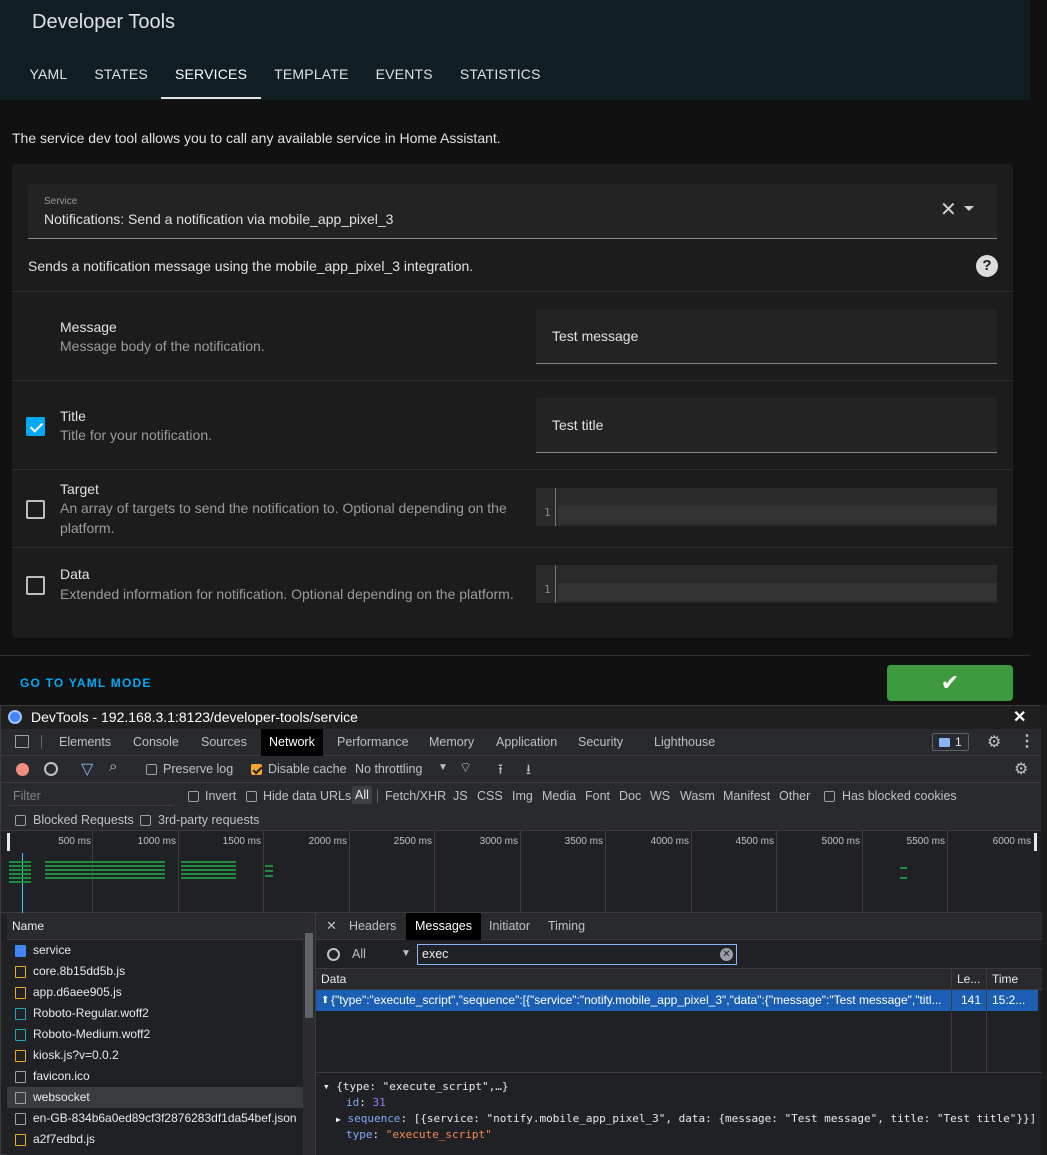 Image resolution: width=1047 pixels, height=1155 pixels. What do you see at coordinates (566, 926) in the screenshot?
I see `tab-timing: Timing` at bounding box center [566, 926].